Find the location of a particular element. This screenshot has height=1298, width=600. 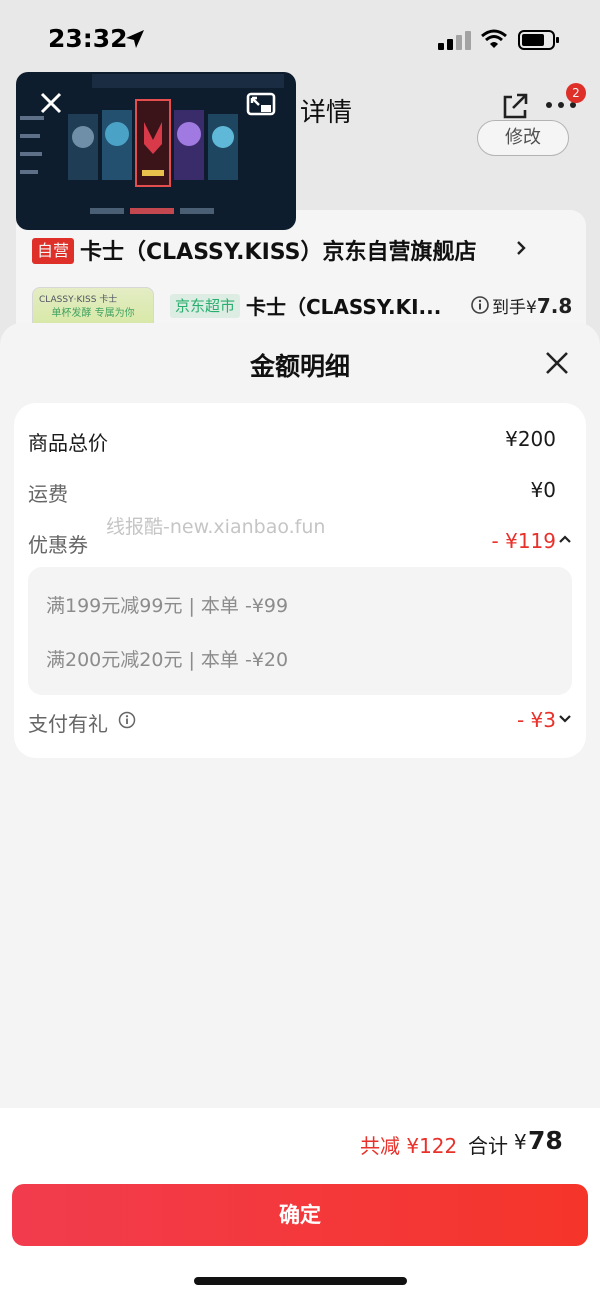

coupon-value: - ¥119 is located at coordinates (524, 541).